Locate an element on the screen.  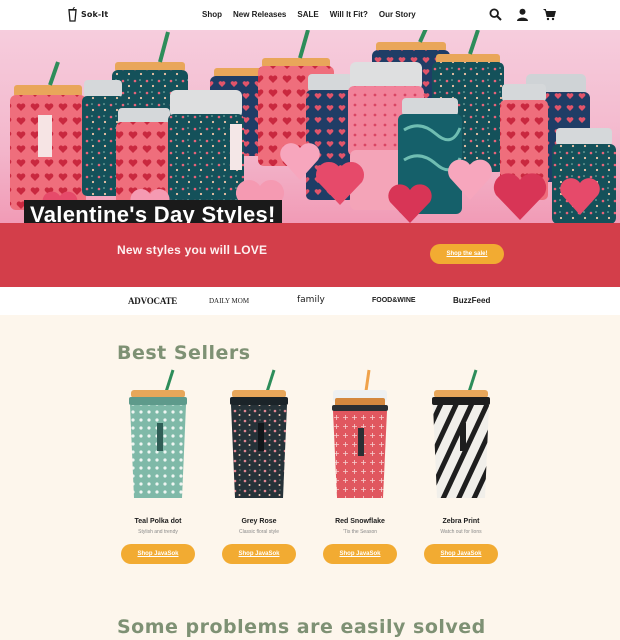
product-desc: 'Tis the Season is located at coordinates (360, 532).